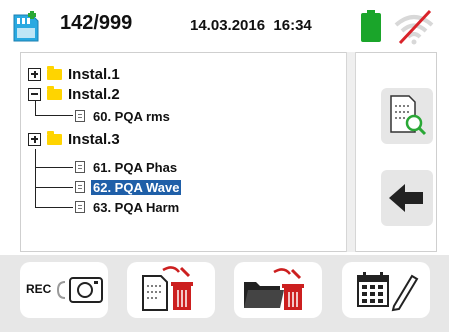 This screenshot has width=449, height=332. Describe the element at coordinates (94, 74) in the screenshot. I see `group-label: Instal.1` at that location.